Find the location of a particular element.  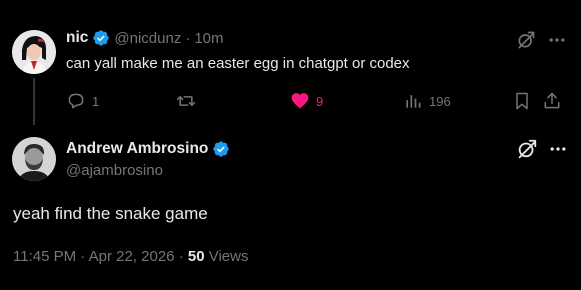

tweet1-header: nic @nicdunz · 10m is located at coordinates (145, 38).